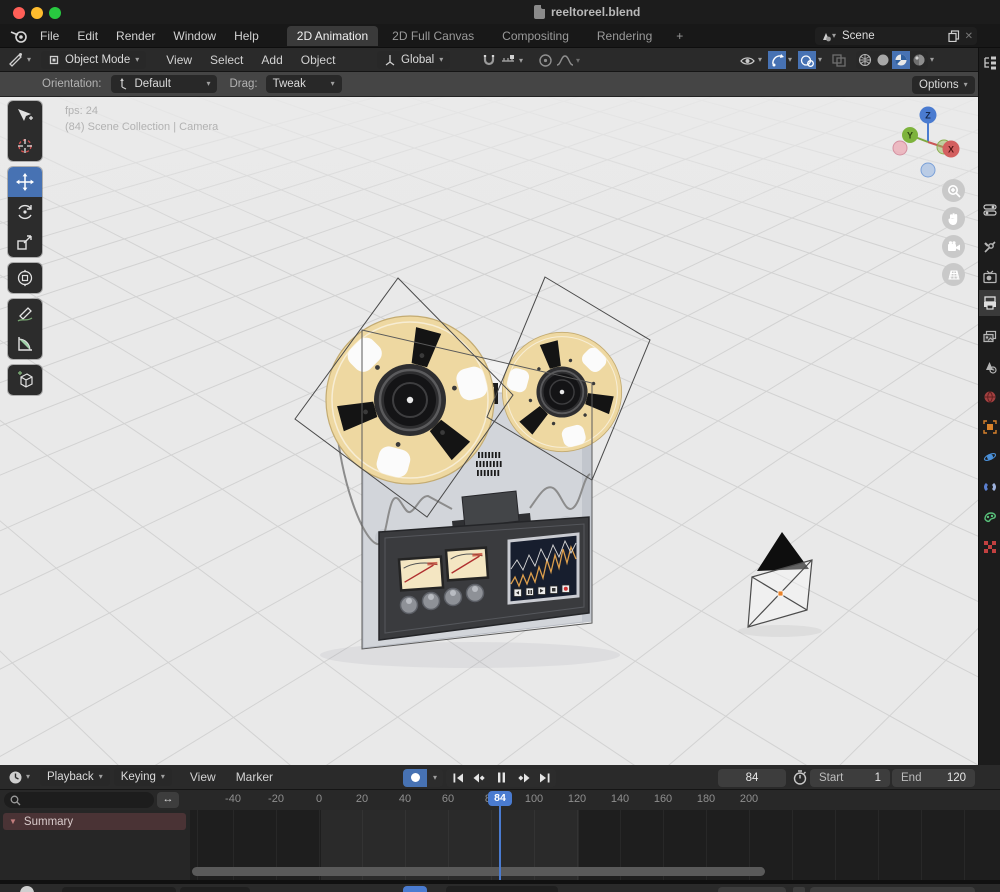  I want to click on falloff-chevron: ▾, so click(578, 61).